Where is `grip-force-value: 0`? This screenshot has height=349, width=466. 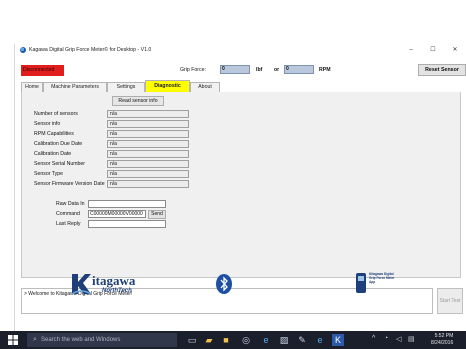 grip-force-value: 0 is located at coordinates (235, 69).